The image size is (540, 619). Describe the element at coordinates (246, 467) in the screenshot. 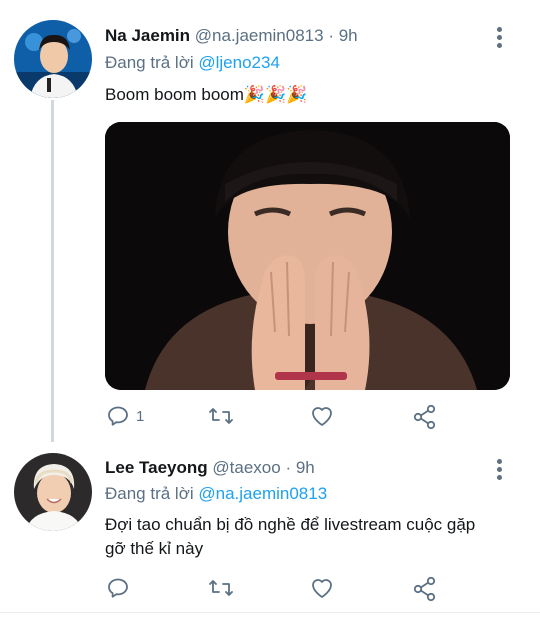

I see `user-handle: @taexoo` at that location.